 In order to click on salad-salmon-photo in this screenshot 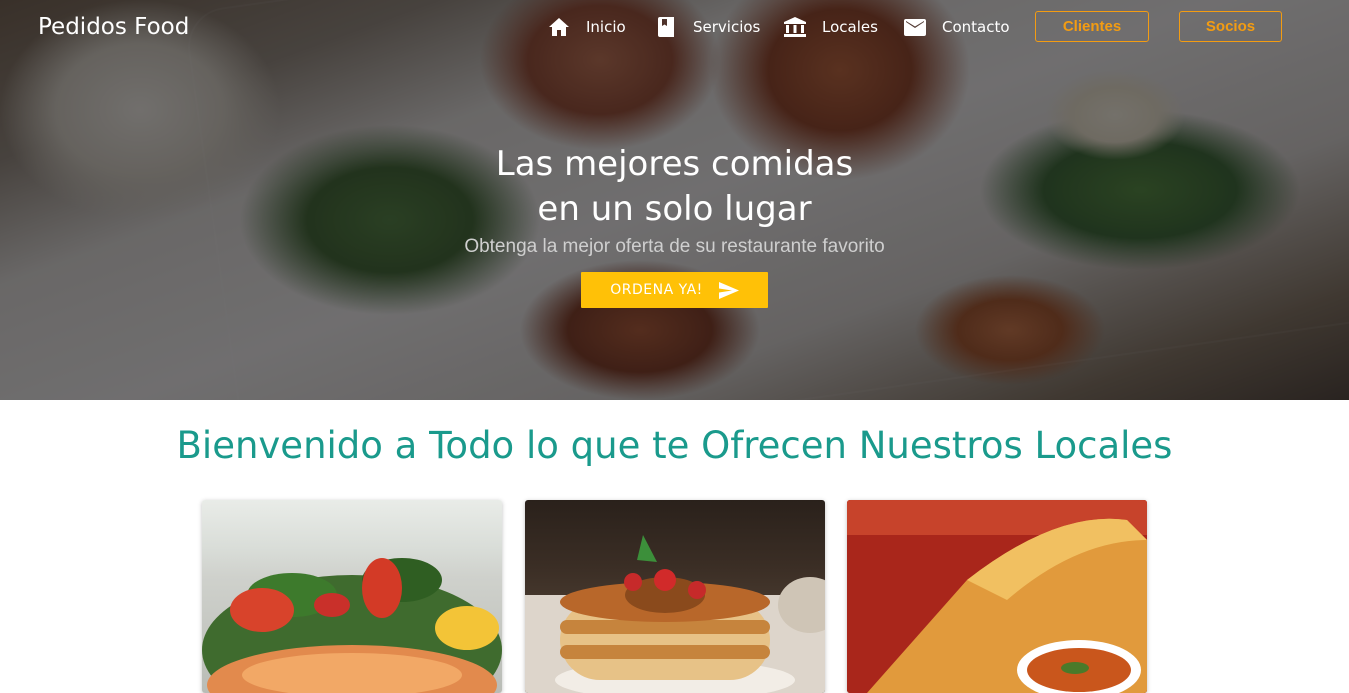, I will do `click(352, 596)`.